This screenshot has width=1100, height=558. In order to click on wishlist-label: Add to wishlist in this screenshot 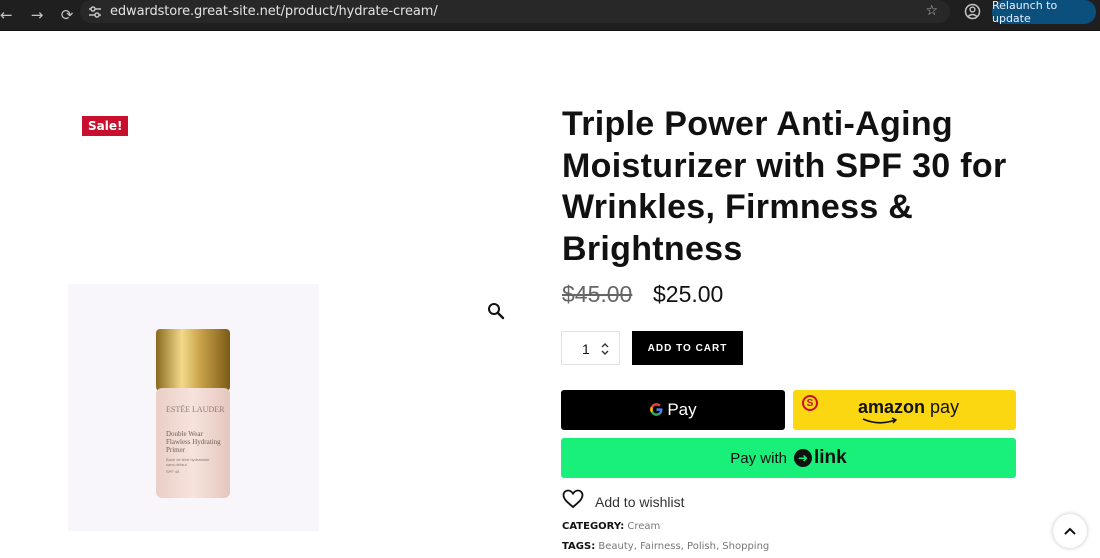, I will do `click(639, 502)`.